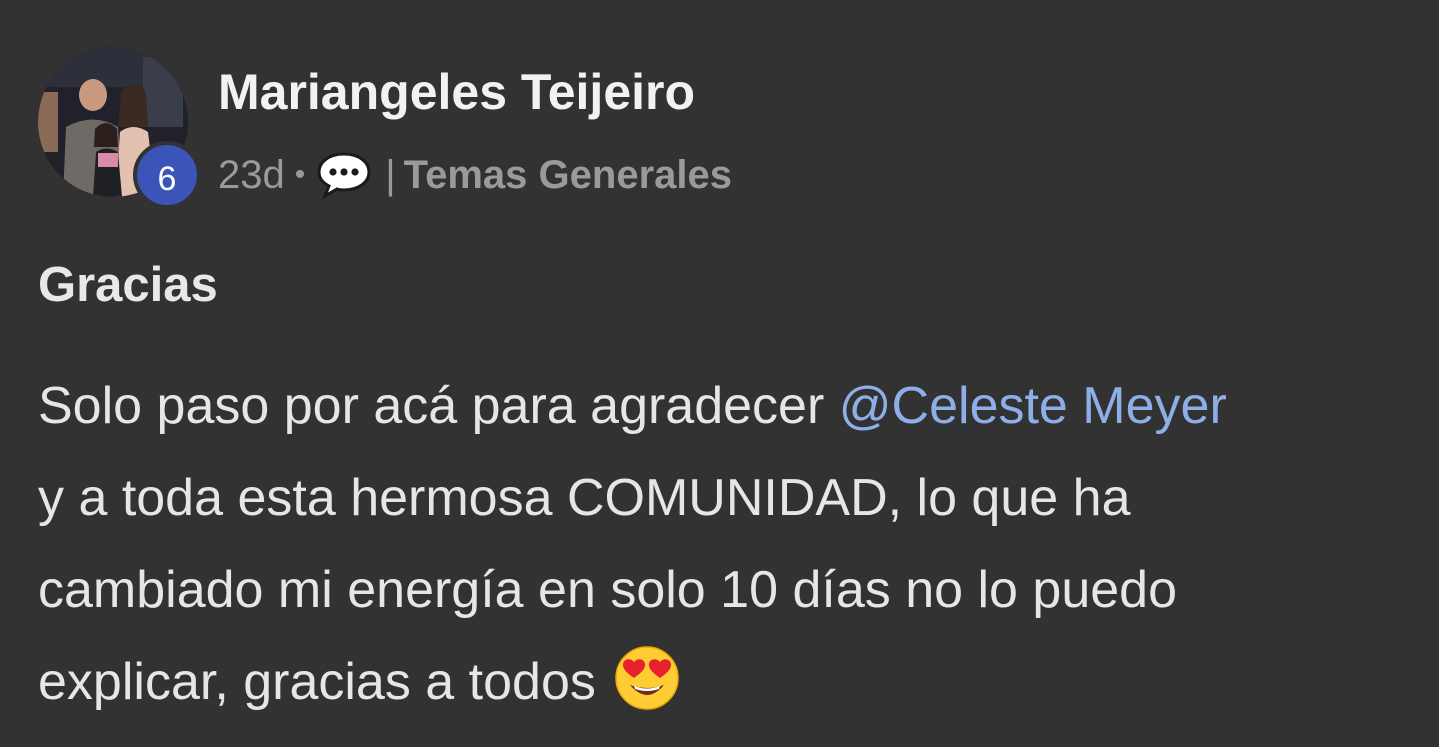  What do you see at coordinates (723, 682) in the screenshot?
I see `body-line-4: explicar, gracias a todos` at bounding box center [723, 682].